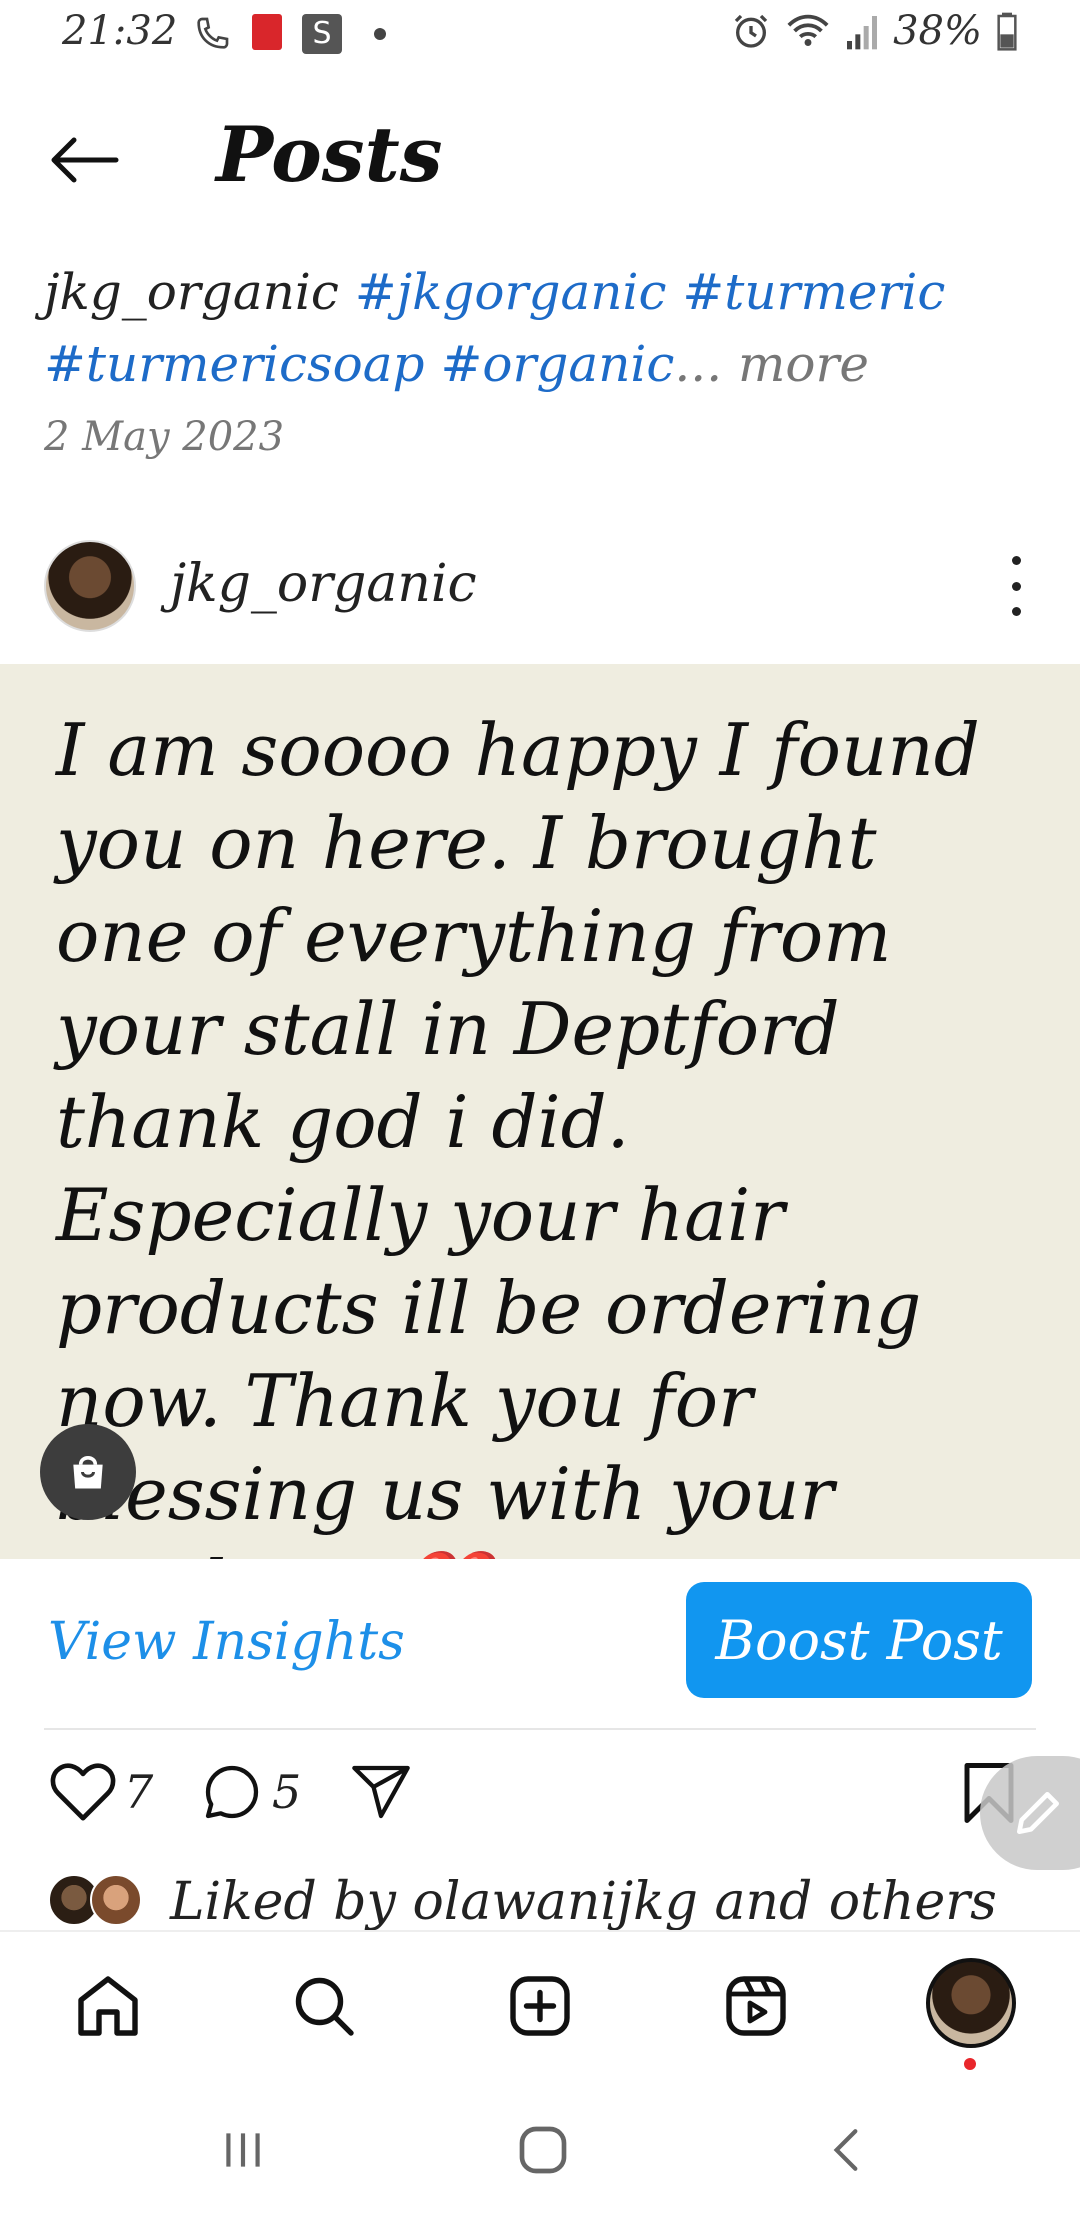  I want to click on s-app-icon: S, so click(322, 34).